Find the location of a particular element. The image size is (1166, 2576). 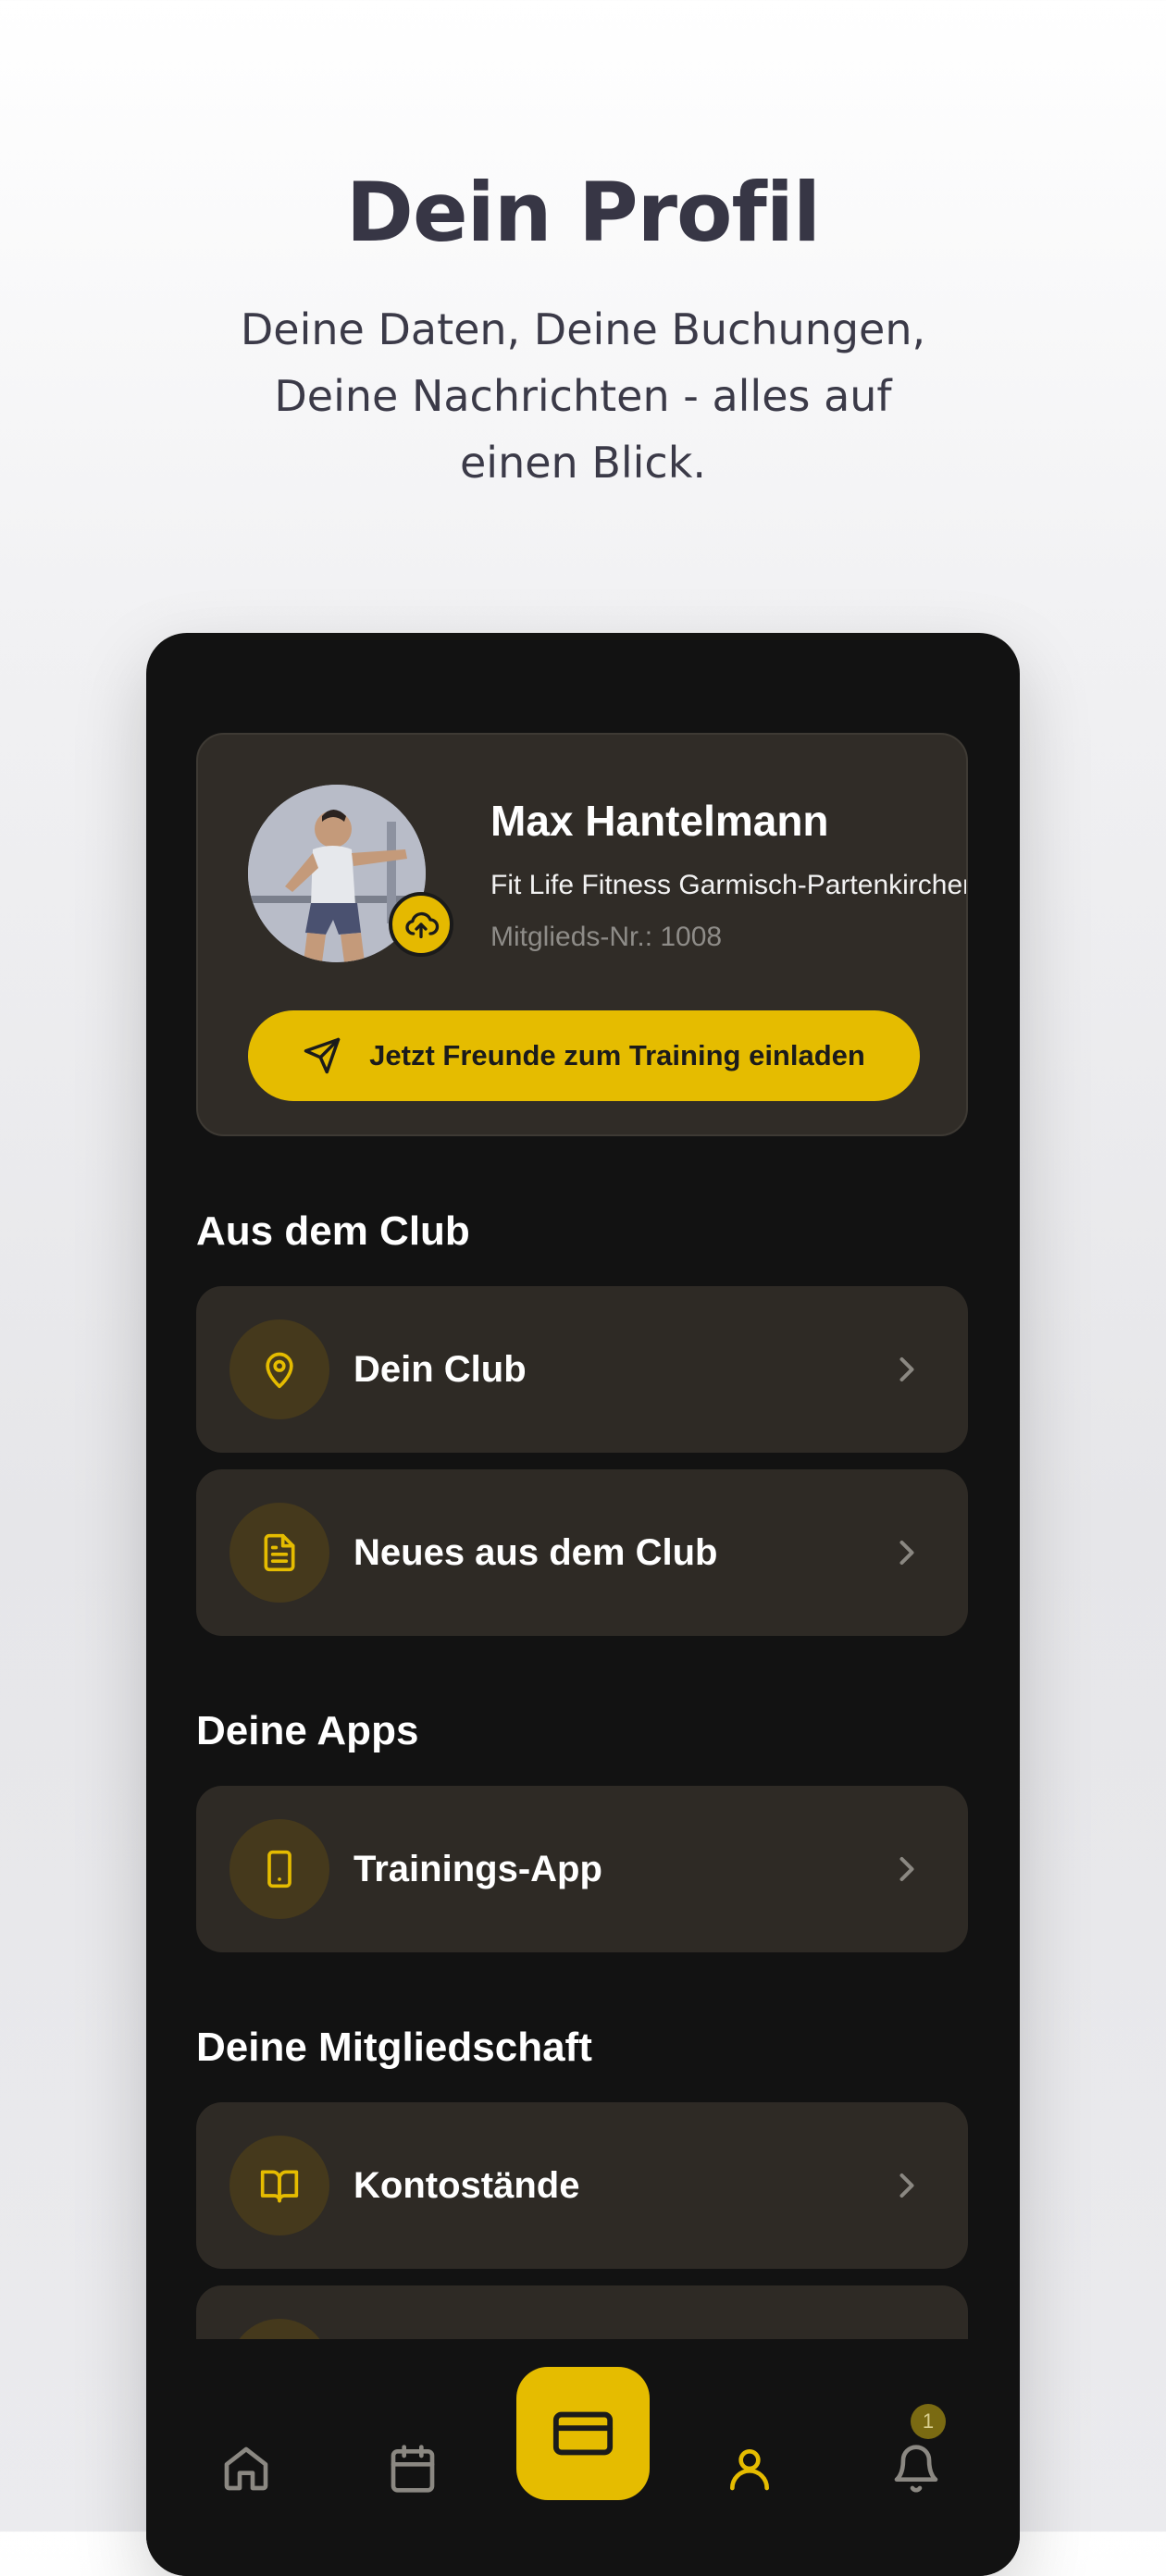

tab-home is located at coordinates (247, 2468).